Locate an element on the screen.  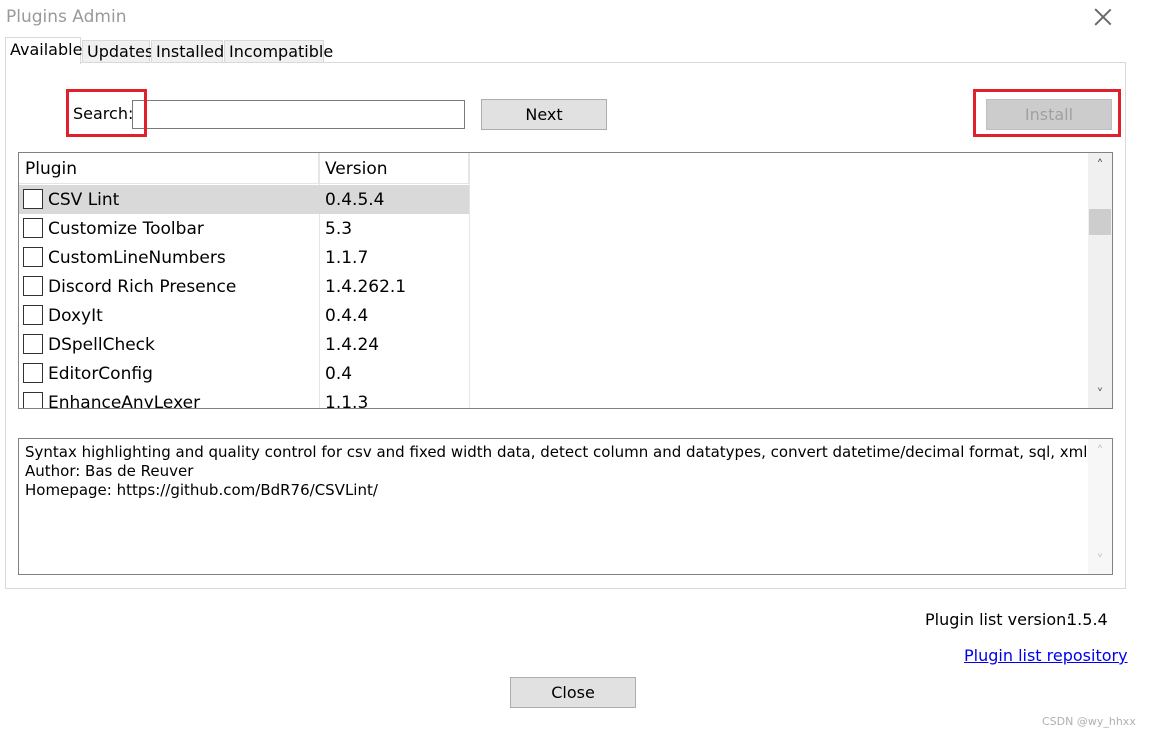
plugin-version: 1.1.3 is located at coordinates (347, 401).